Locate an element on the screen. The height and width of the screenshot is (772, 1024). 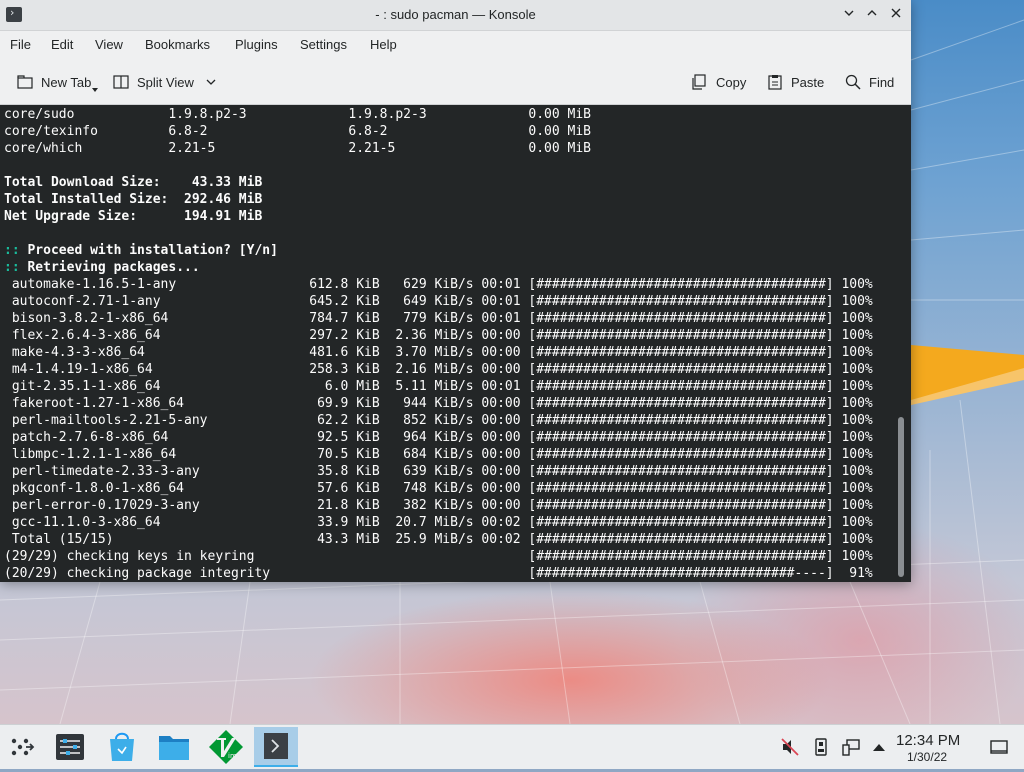
application-launcher is located at coordinates (22, 747).